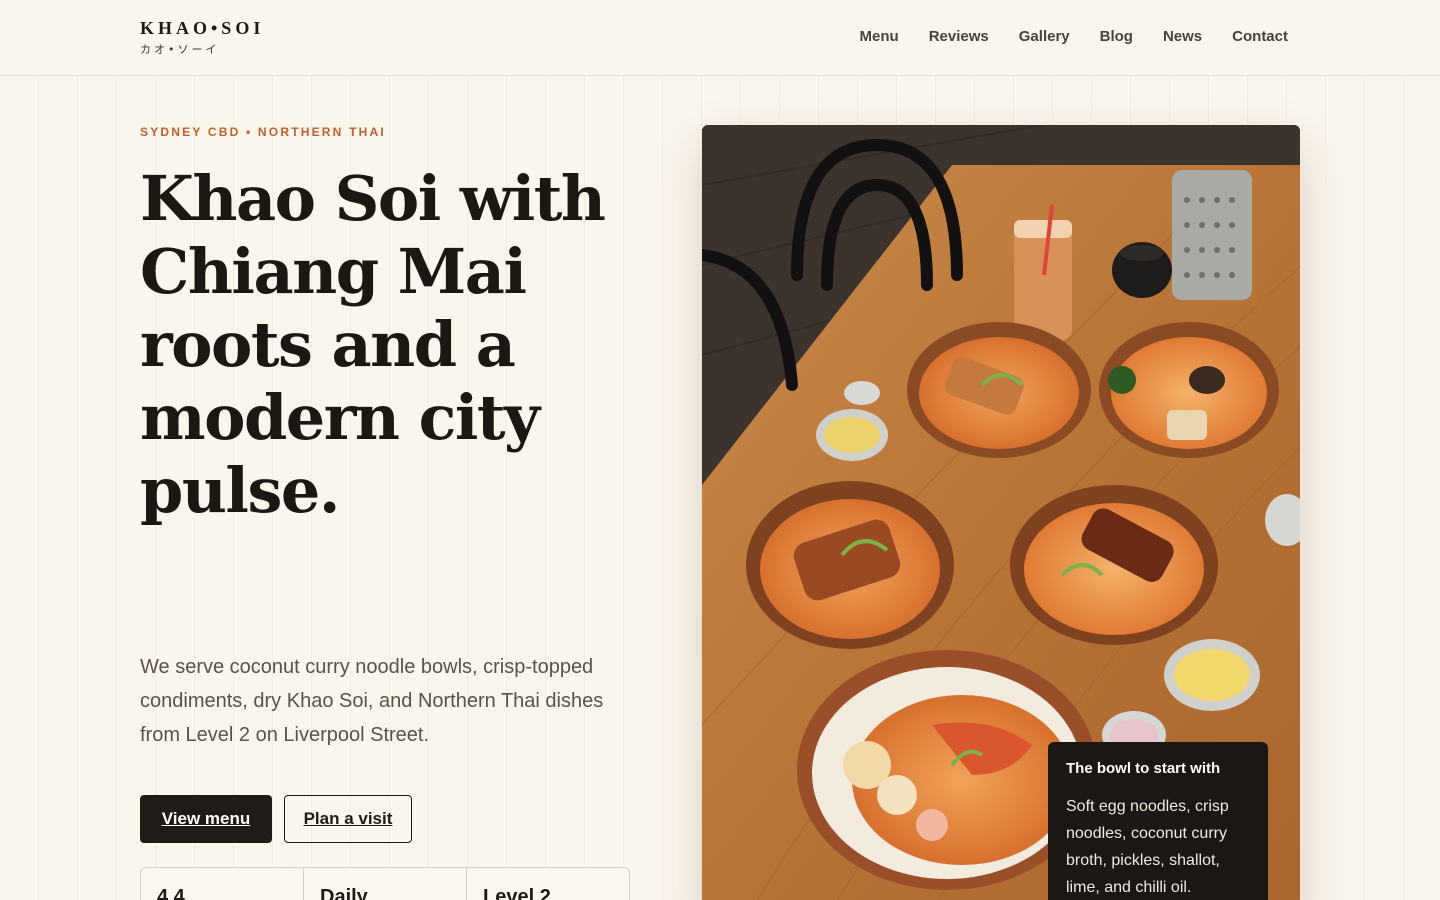 This screenshot has width=1440, height=900. Describe the element at coordinates (180, 49) in the screenshot. I see `brand-subtitle: カオ•ソーイ` at that location.